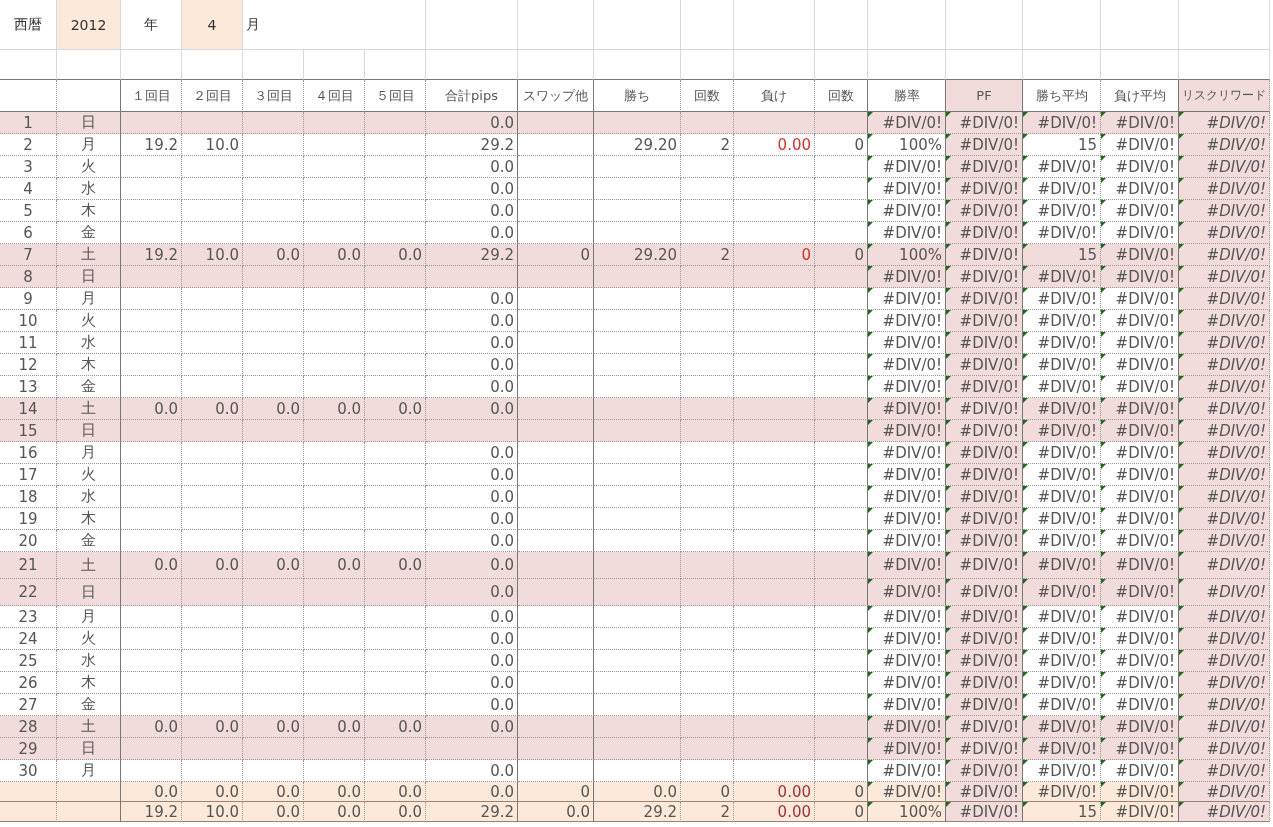  What do you see at coordinates (707, 812) in the screenshot?
I see `total-cell: 2` at bounding box center [707, 812].